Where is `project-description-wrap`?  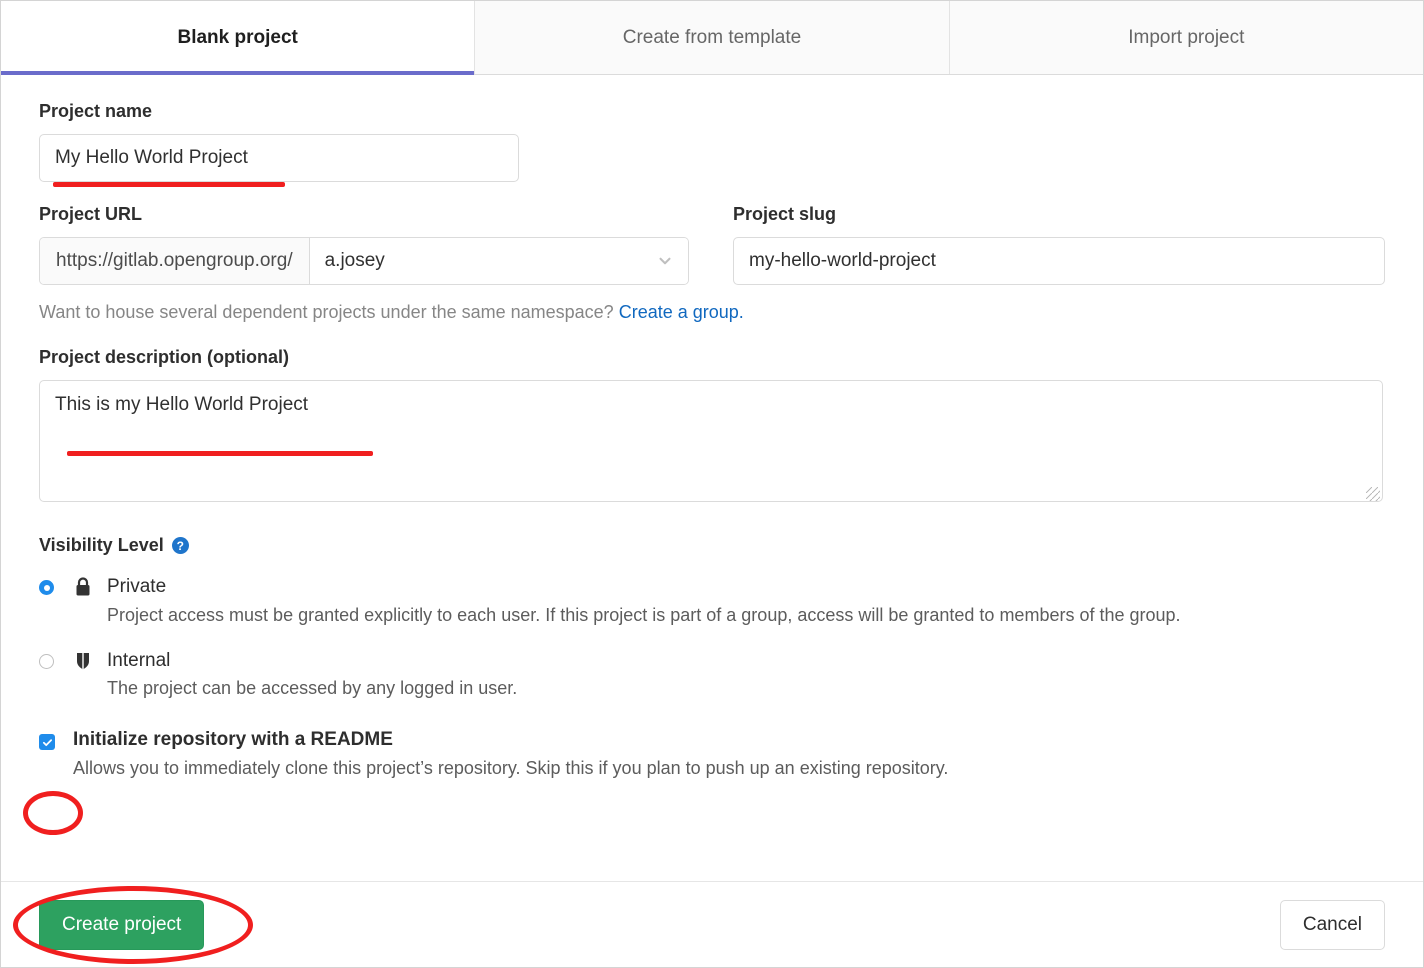 project-description-wrap is located at coordinates (712, 443).